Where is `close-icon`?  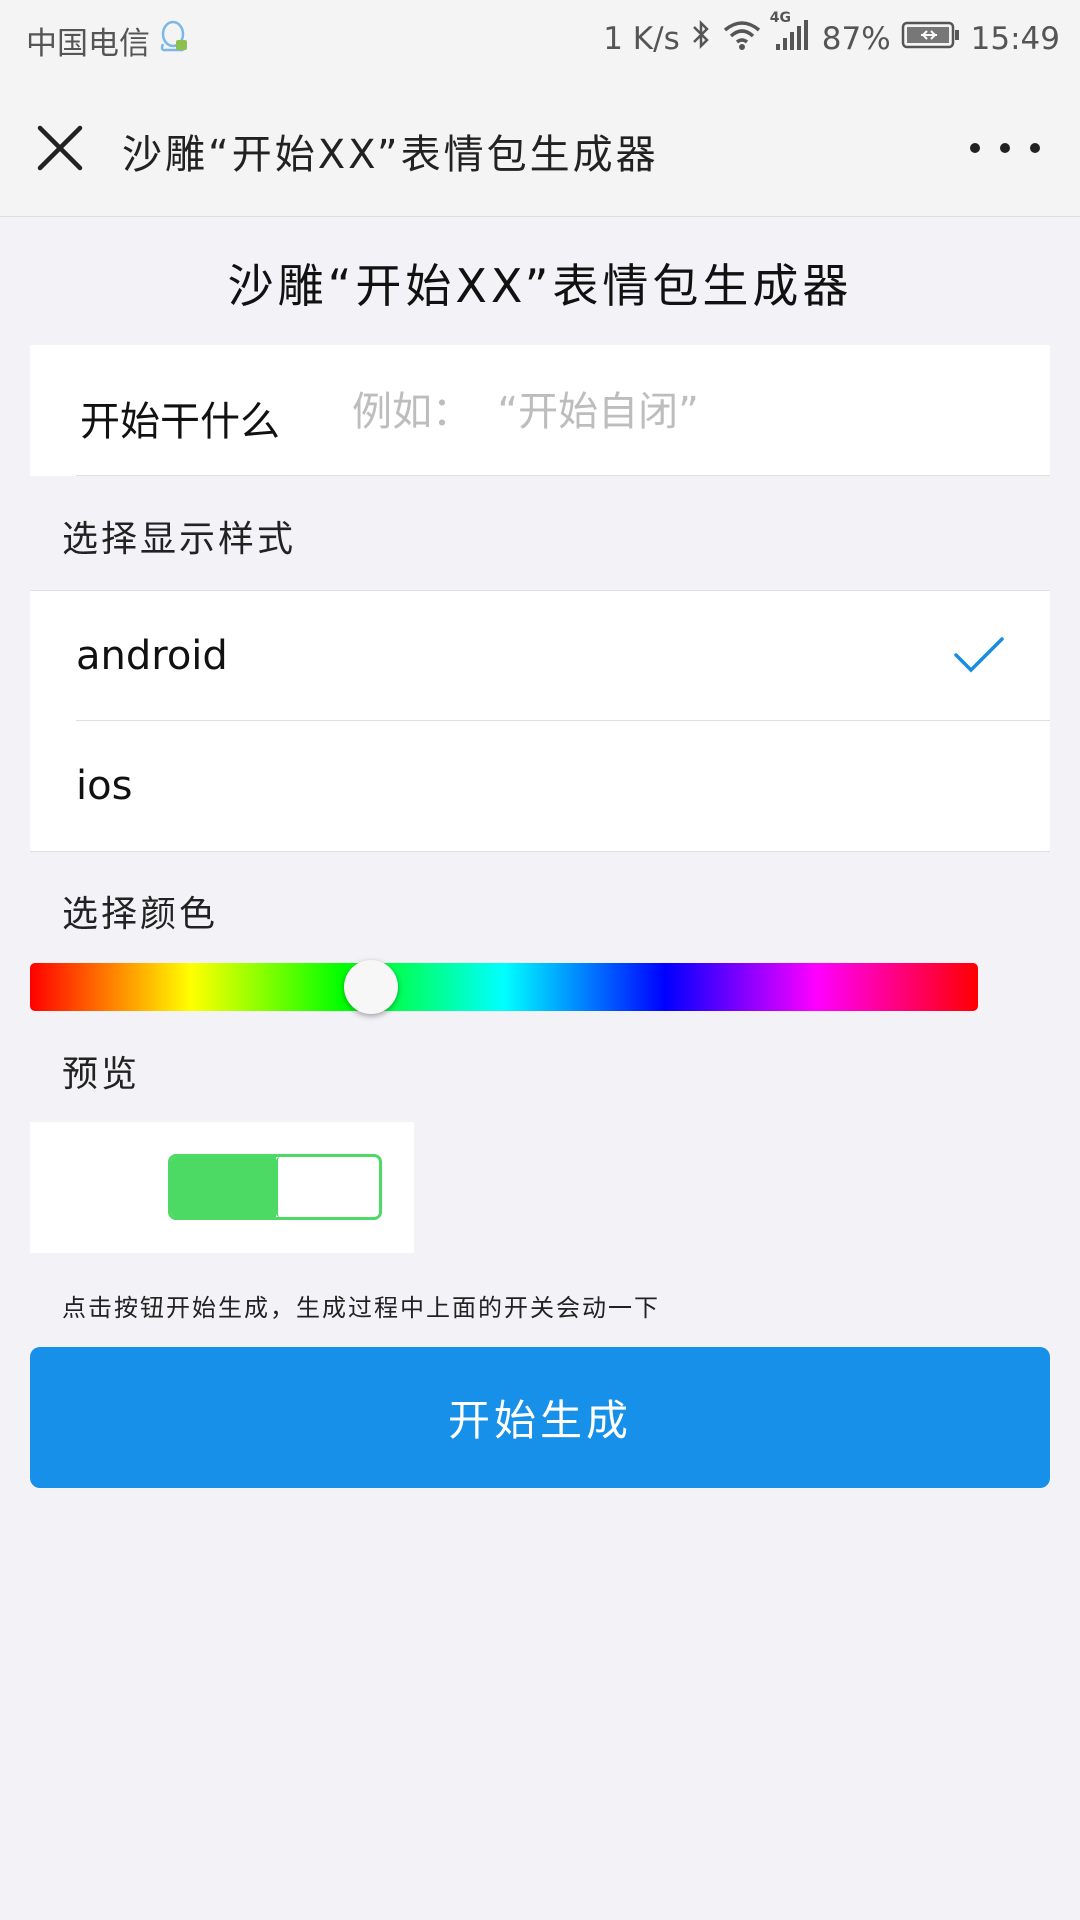
close-icon is located at coordinates (60, 148).